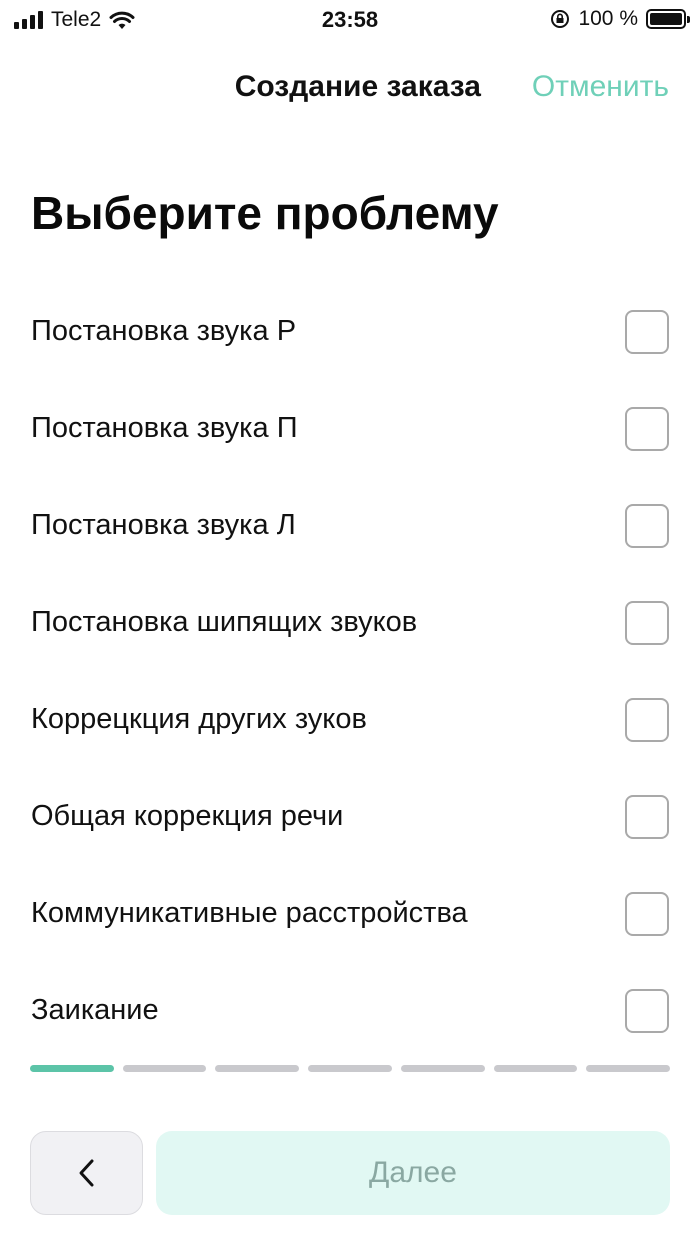  What do you see at coordinates (265, 213) in the screenshot?
I see `page-title: Выберите проблему` at bounding box center [265, 213].